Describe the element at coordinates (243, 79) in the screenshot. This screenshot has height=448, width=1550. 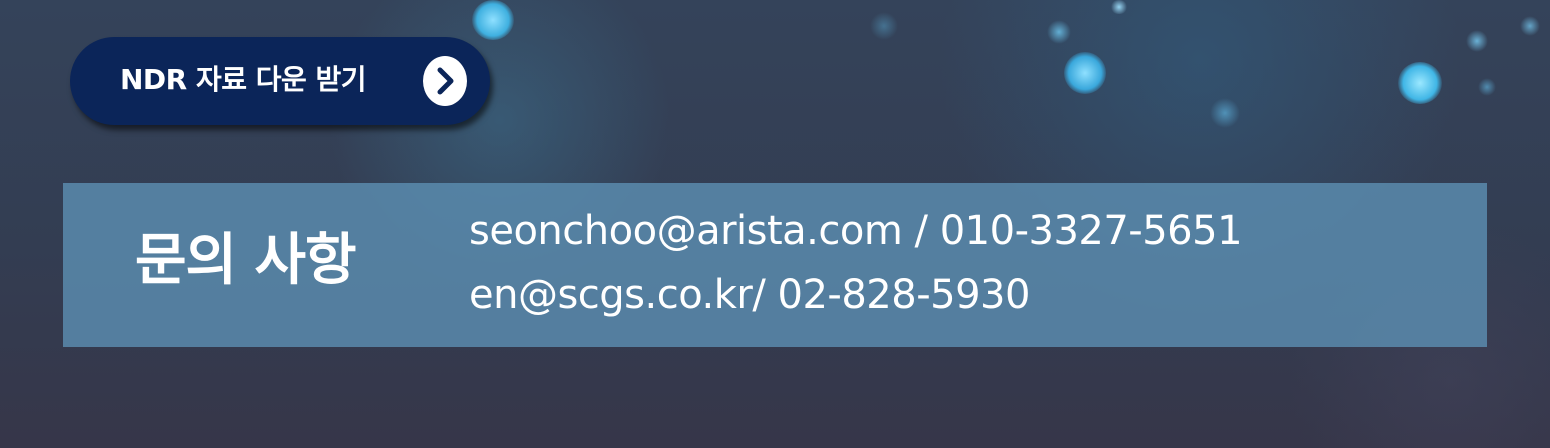
I see `download-button-label: NDR 자료 다운 받기` at that location.